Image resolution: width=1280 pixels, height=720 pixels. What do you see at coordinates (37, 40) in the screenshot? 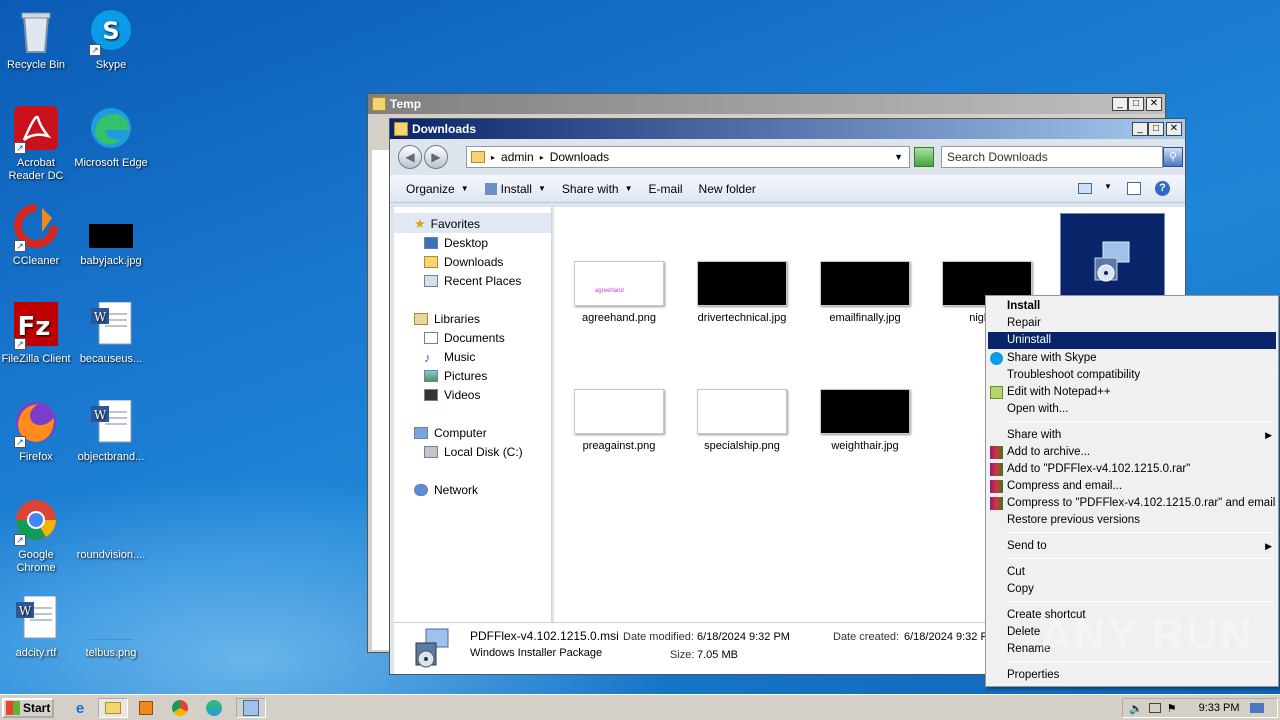
I see `desktop-icon-recycle-bin: Recycle Bin` at bounding box center [37, 40].